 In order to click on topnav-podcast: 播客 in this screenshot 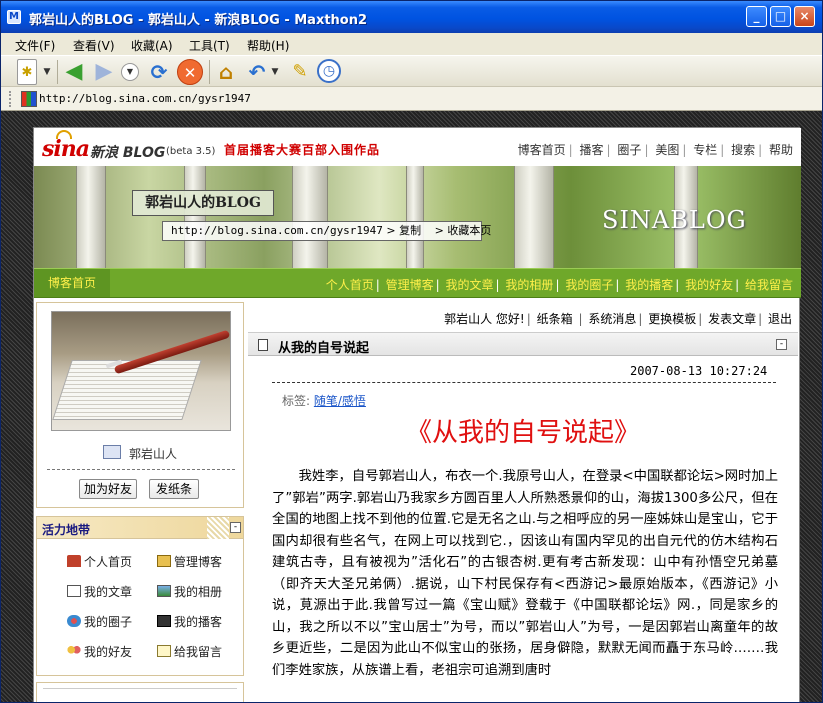, I will do `click(592, 150)`.